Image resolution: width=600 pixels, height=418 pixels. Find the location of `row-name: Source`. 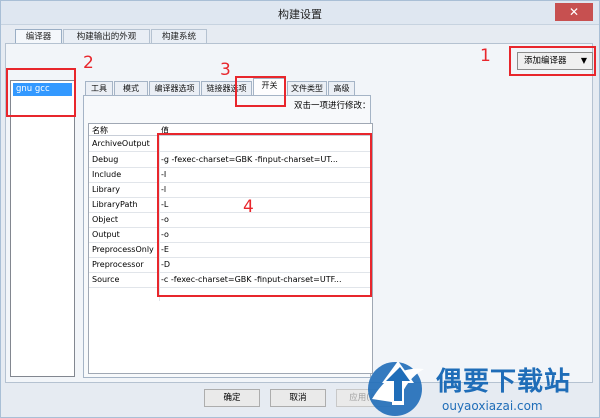

row-name: Source is located at coordinates (106, 279).